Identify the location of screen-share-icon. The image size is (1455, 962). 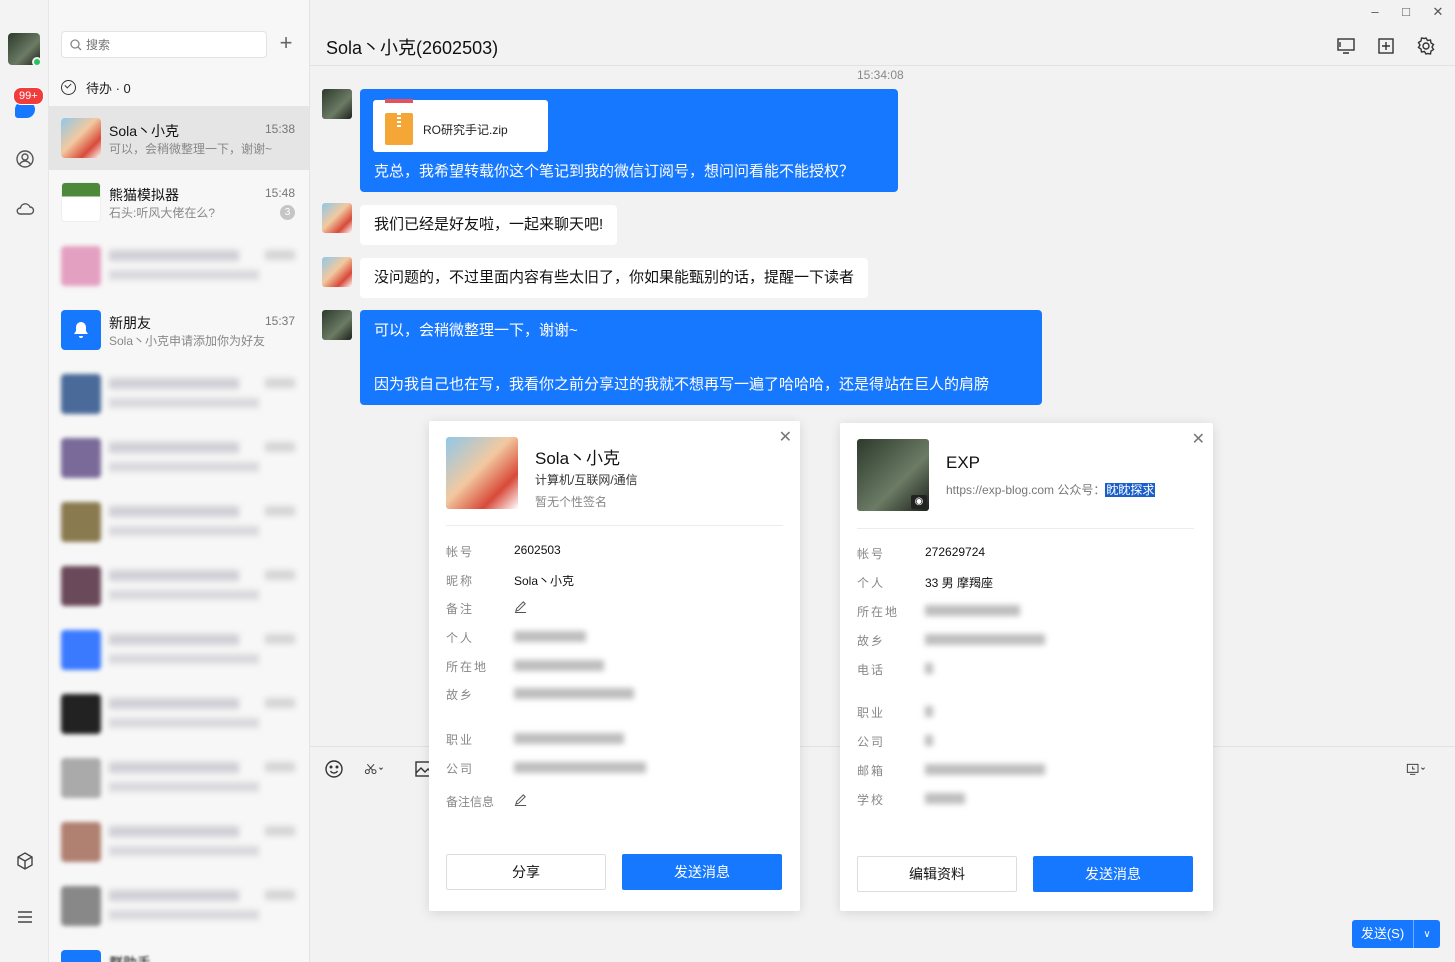
(1346, 46).